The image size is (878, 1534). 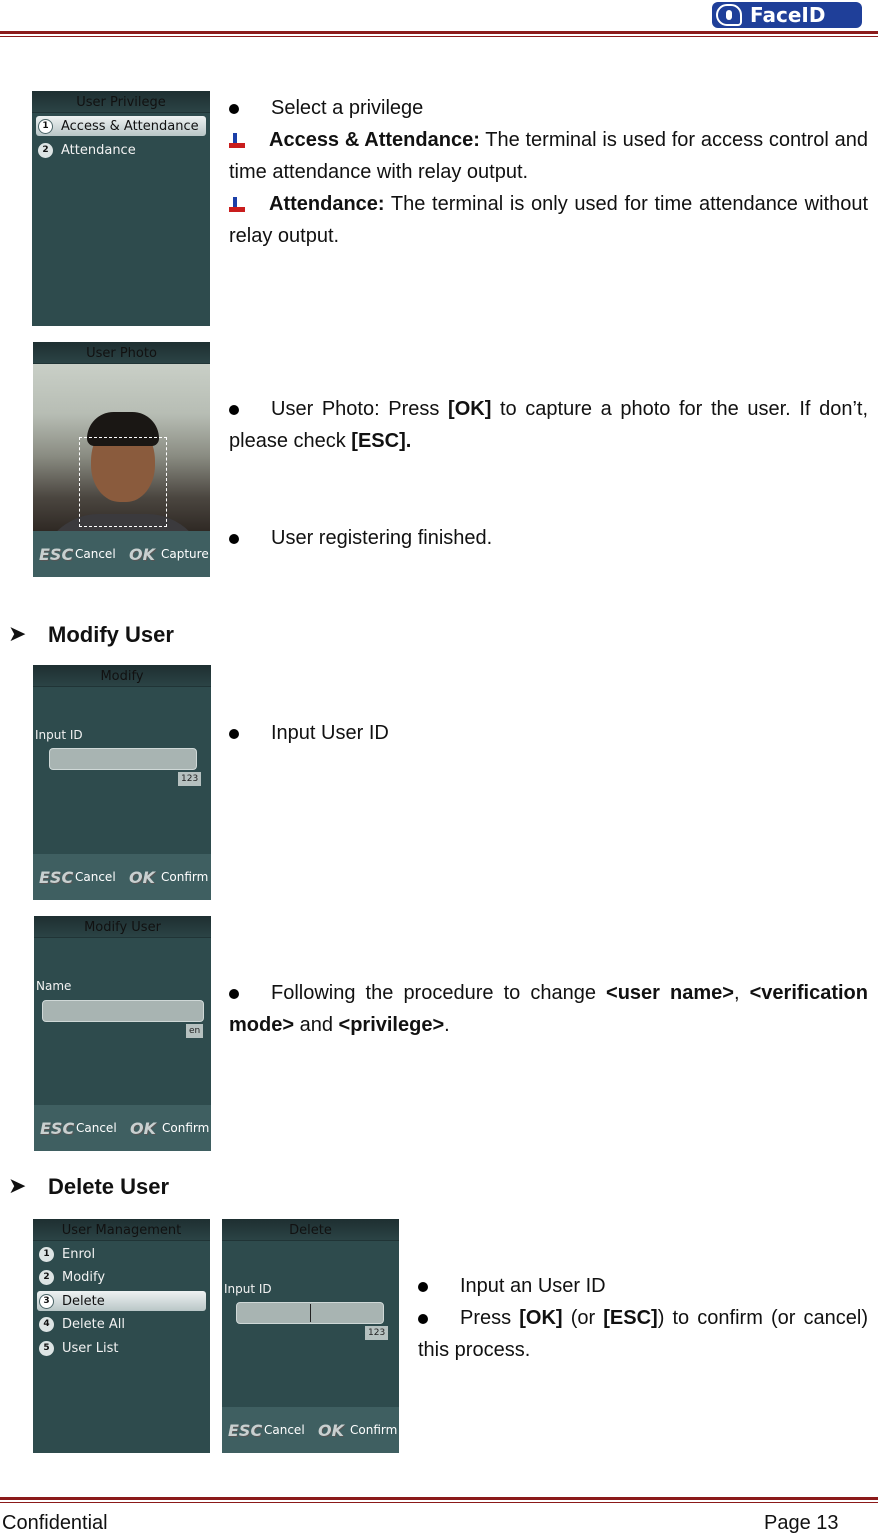 What do you see at coordinates (439, 993) in the screenshot?
I see `follow-text-a: Following the procedure to change` at bounding box center [439, 993].